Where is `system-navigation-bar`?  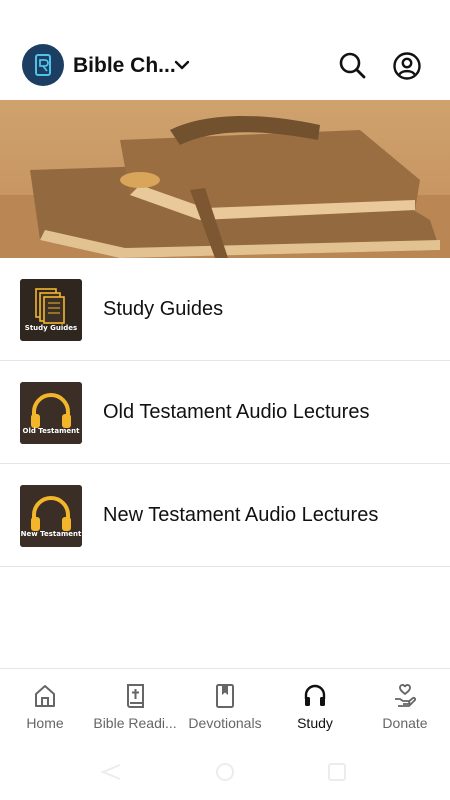
system-navigation-bar is located at coordinates (225, 775).